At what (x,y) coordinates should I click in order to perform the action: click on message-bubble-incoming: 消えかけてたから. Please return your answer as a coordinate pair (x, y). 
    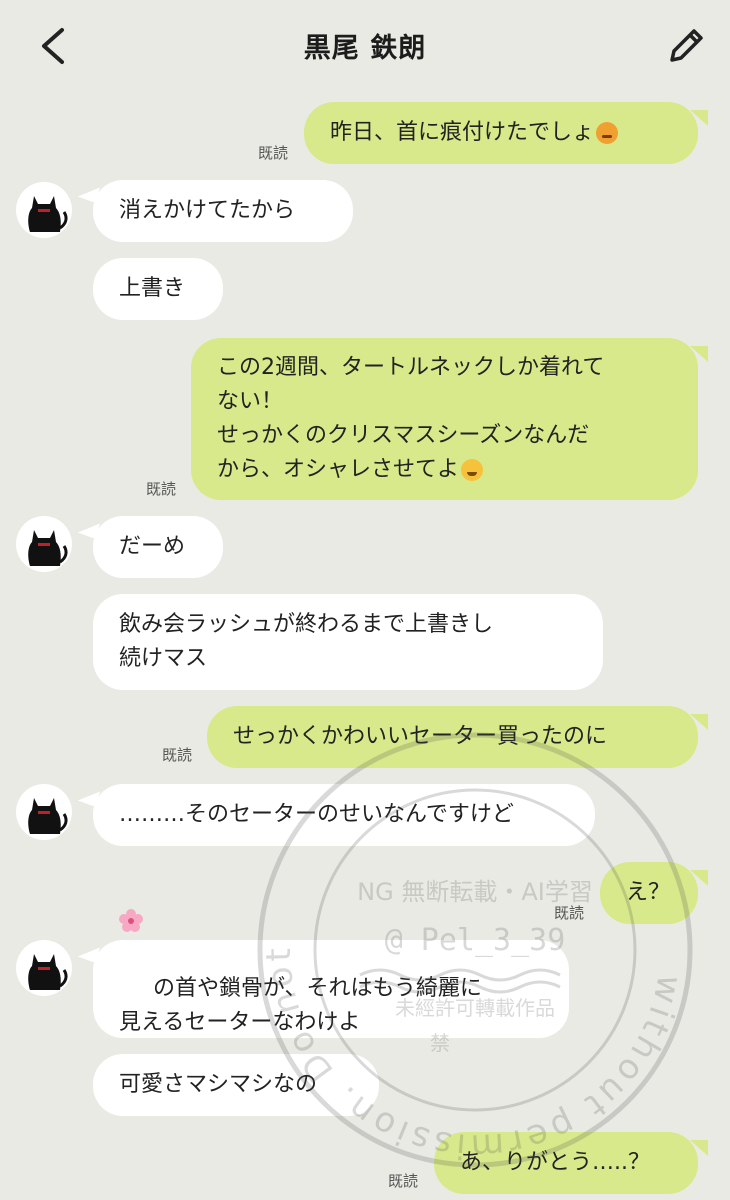
    Looking at the image, I should click on (223, 211).